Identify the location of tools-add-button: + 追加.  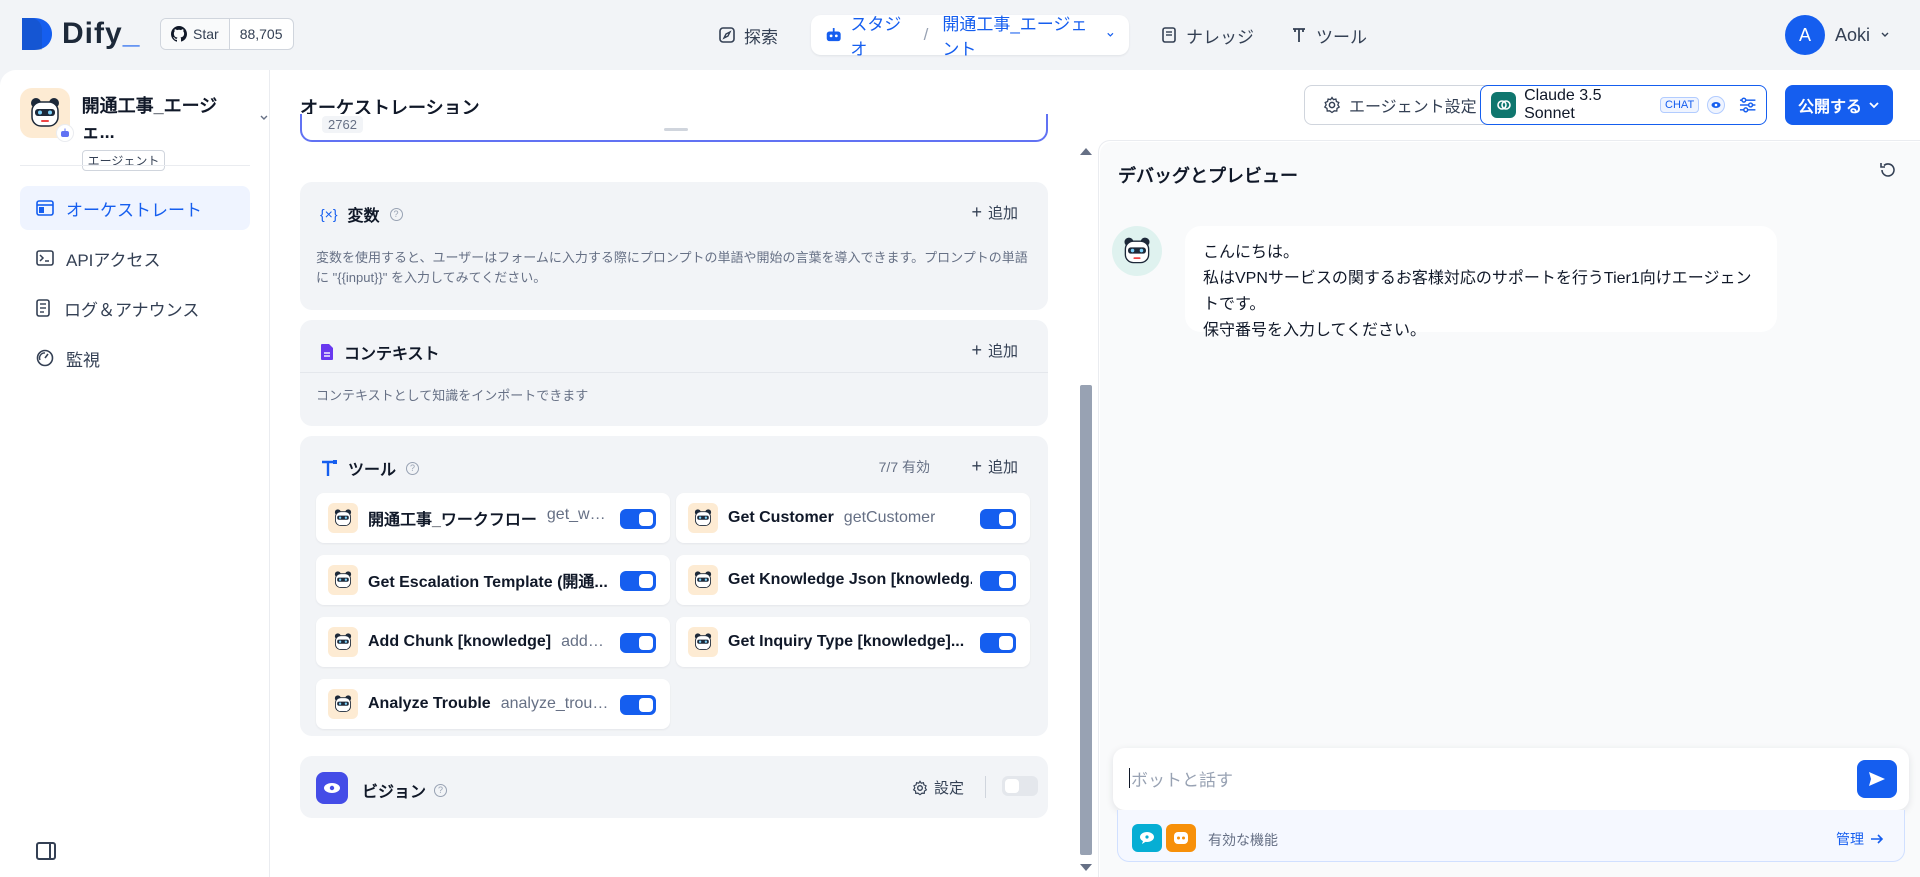
(994, 466).